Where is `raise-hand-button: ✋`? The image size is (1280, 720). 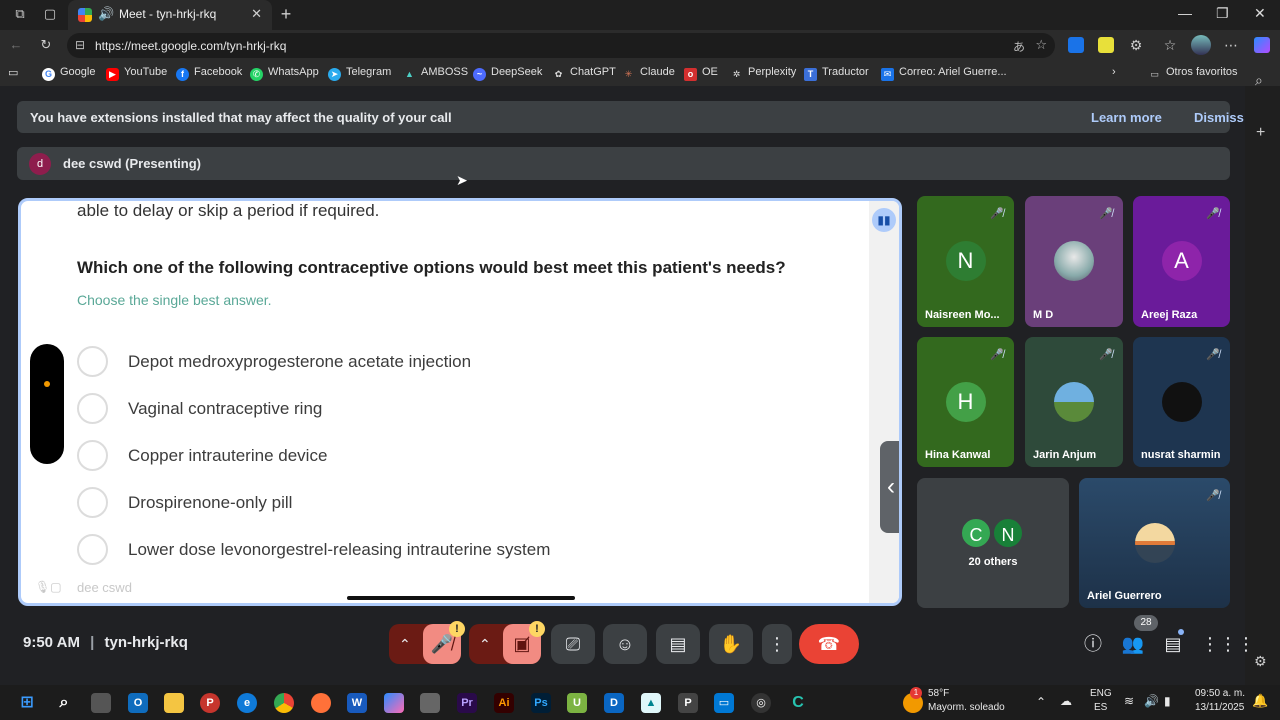
raise-hand-button: ✋ is located at coordinates (731, 644).